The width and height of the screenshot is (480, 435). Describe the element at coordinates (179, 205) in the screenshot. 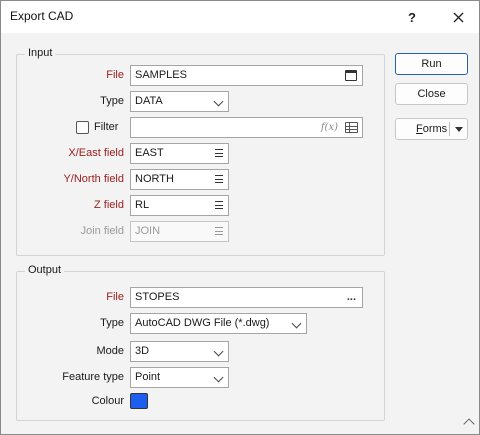

I see `z-field-select: RL` at that location.